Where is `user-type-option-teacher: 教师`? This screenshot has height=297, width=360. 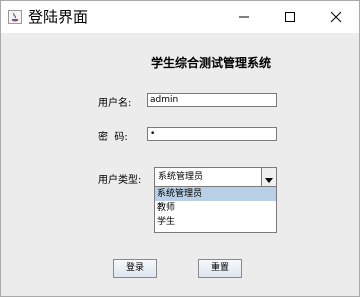
user-type-option-teacher: 教师 is located at coordinates (215, 208).